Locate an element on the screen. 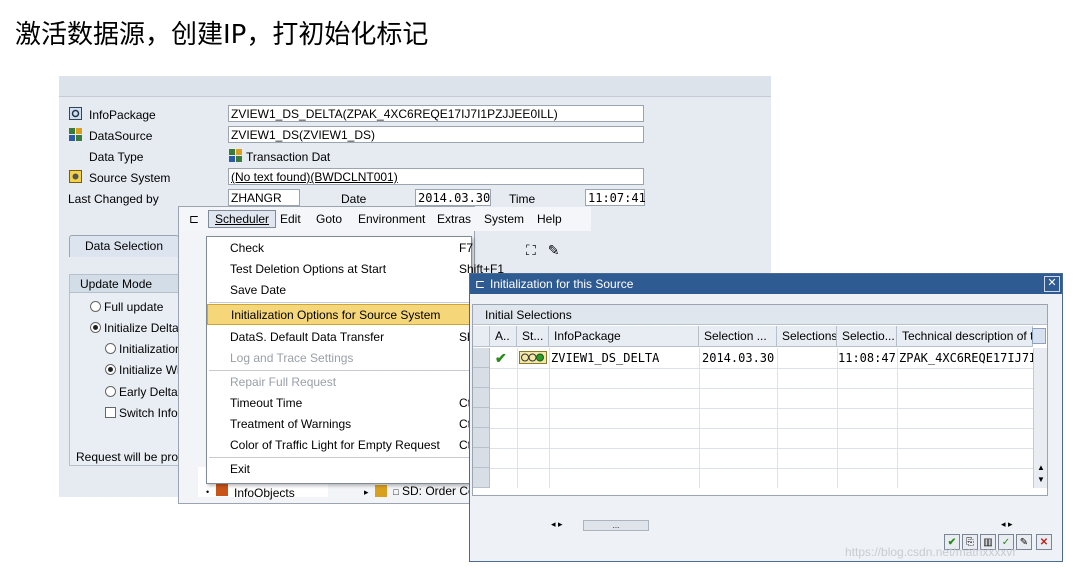 The height and width of the screenshot is (570, 1075). request-note: Request will be proce is located at coordinates (133, 457).